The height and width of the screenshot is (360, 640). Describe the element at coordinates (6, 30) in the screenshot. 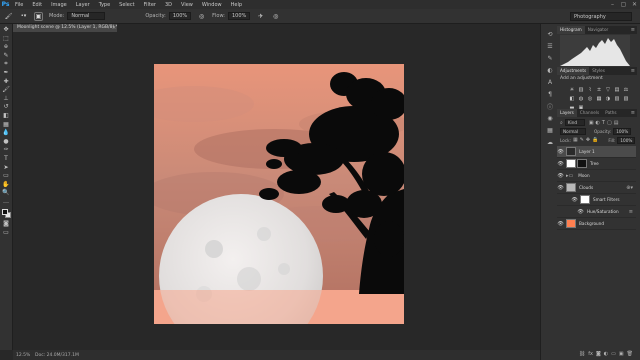

I see `move-tool-icon: ✥` at that location.